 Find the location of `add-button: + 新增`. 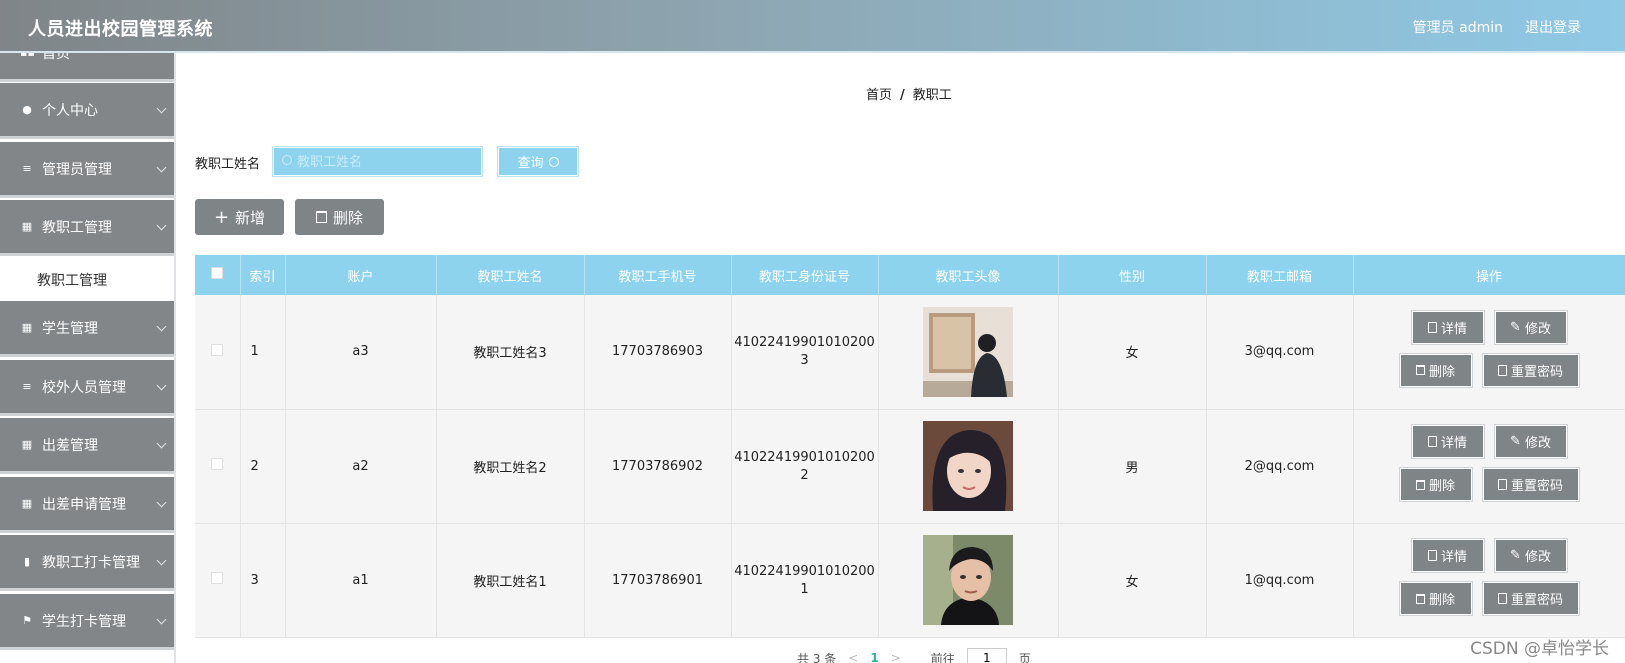

add-button: + 新增 is located at coordinates (239, 217).